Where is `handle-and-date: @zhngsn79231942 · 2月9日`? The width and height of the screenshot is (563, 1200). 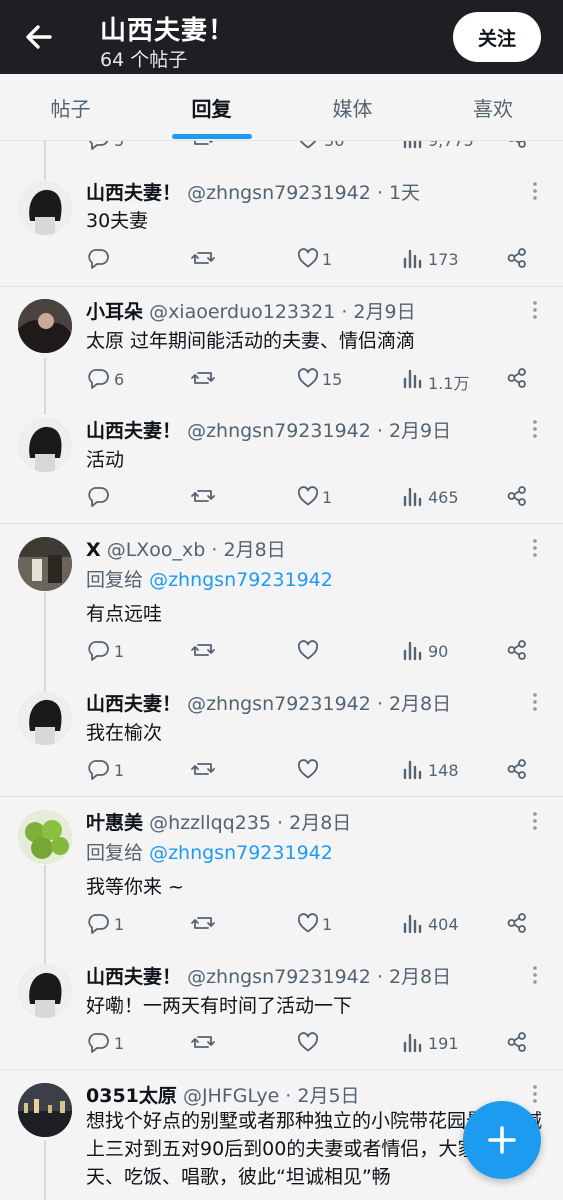 handle-and-date: @zhngsn79231942 · 2月9日 is located at coordinates (319, 431).